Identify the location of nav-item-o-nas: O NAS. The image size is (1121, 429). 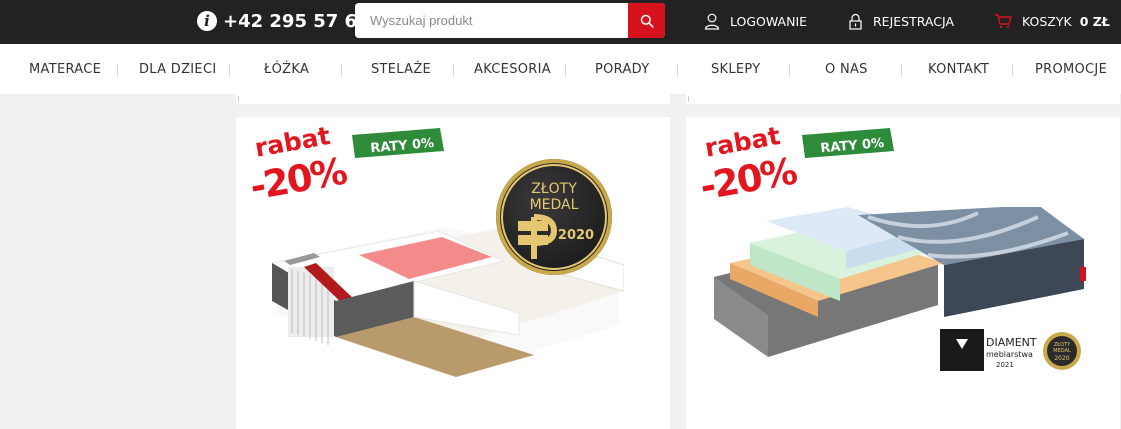
(846, 69).